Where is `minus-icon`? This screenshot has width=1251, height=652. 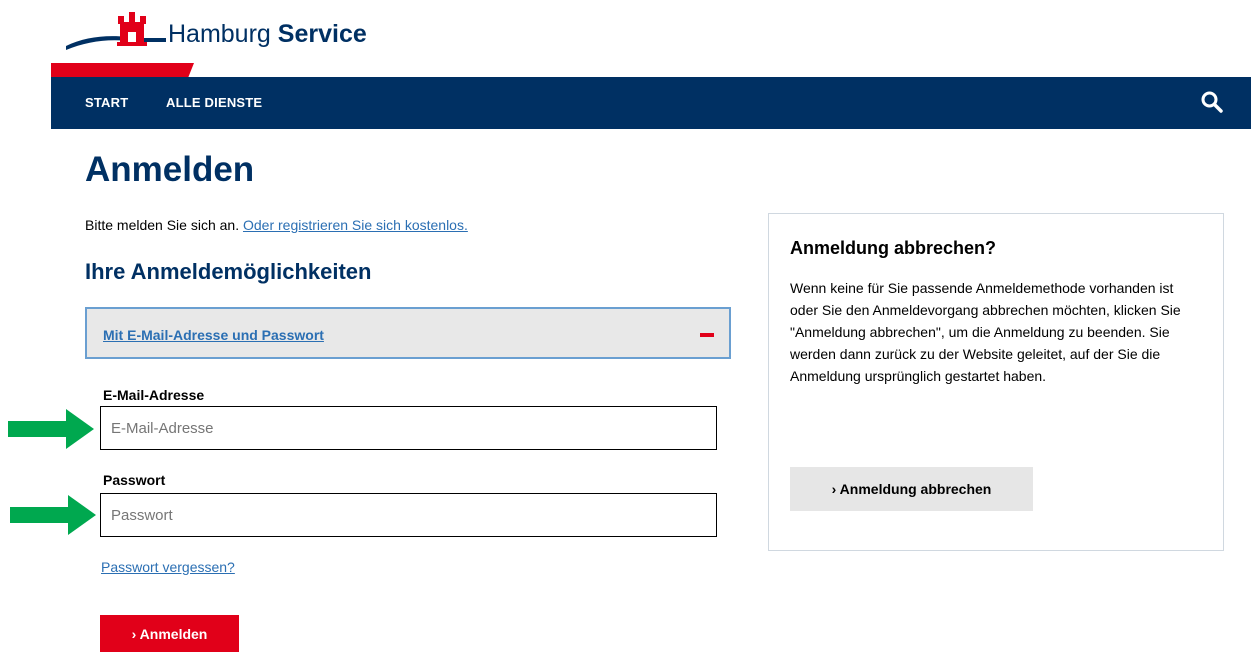
minus-icon is located at coordinates (707, 335).